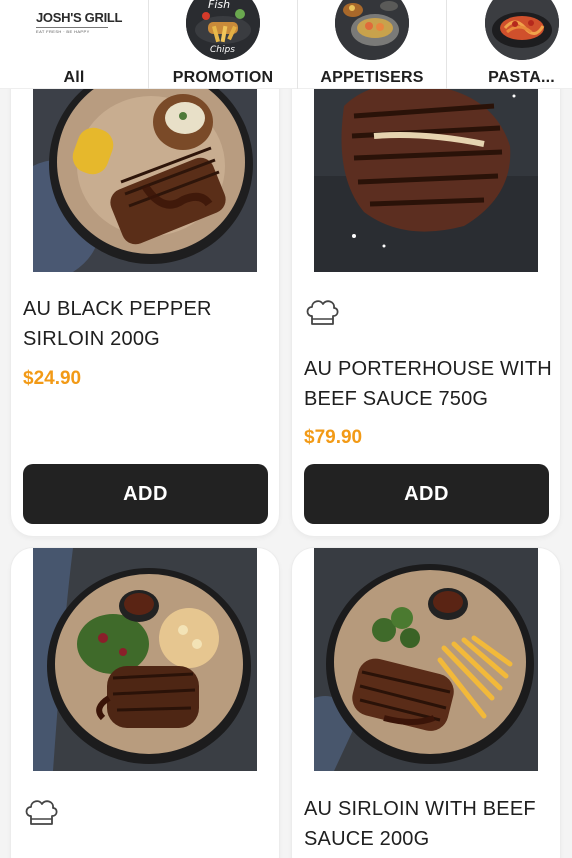 Image resolution: width=572 pixels, height=858 pixels. I want to click on product-name: AU BLACK PEPPER SIRLOIN 200G, so click(117, 324).